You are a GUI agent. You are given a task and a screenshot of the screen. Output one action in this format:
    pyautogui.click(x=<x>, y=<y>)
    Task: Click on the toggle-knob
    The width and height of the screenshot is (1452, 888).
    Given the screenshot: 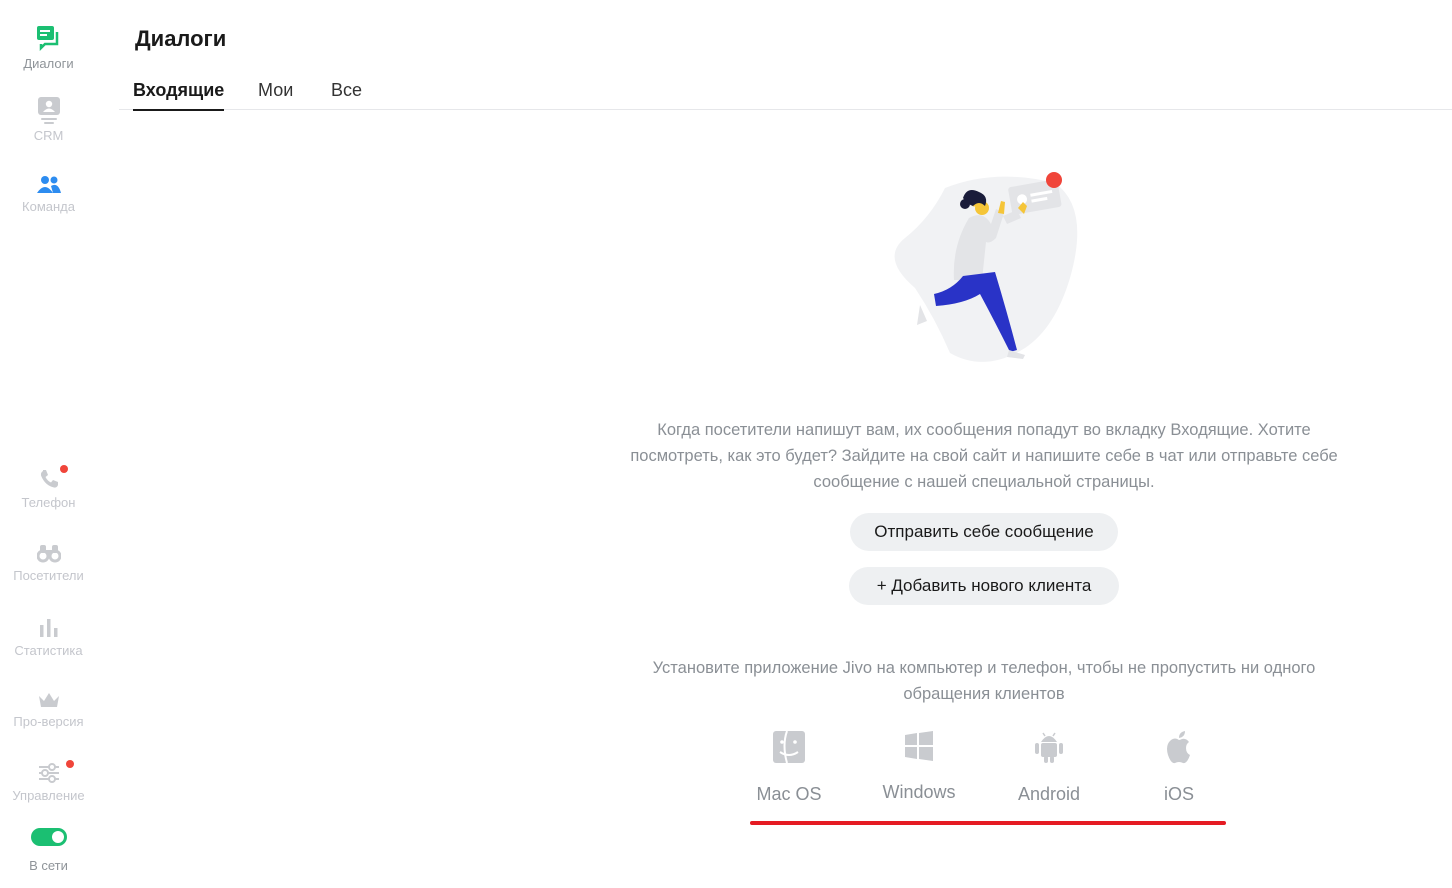 What is the action you would take?
    pyautogui.click(x=58, y=837)
    